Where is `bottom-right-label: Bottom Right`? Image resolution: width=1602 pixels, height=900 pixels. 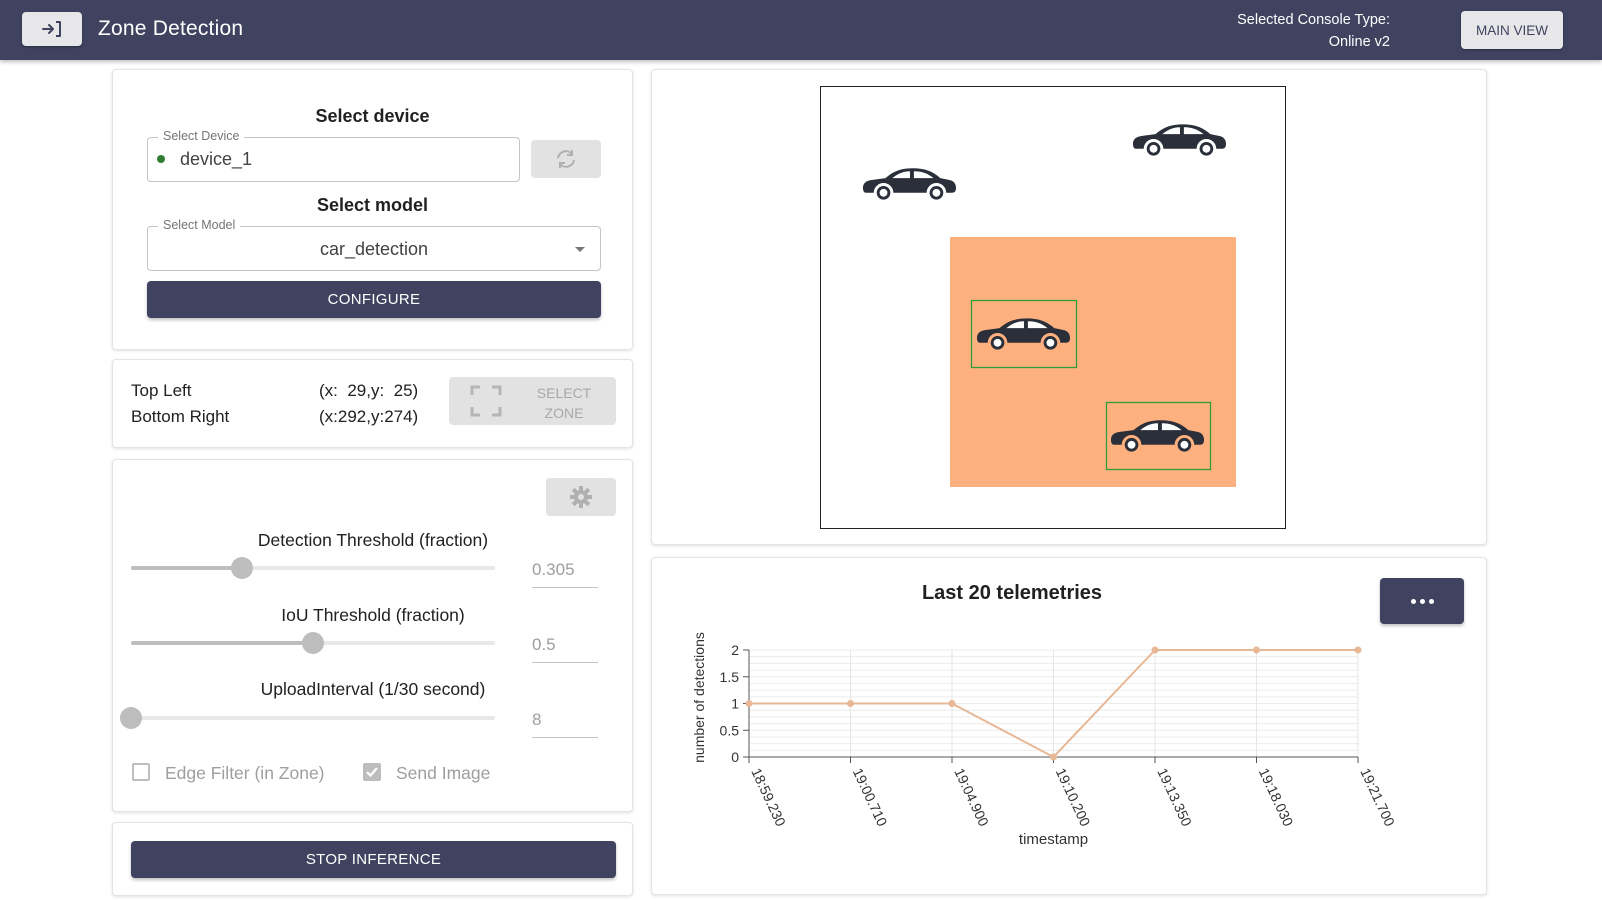
bottom-right-label: Bottom Right is located at coordinates (180, 416).